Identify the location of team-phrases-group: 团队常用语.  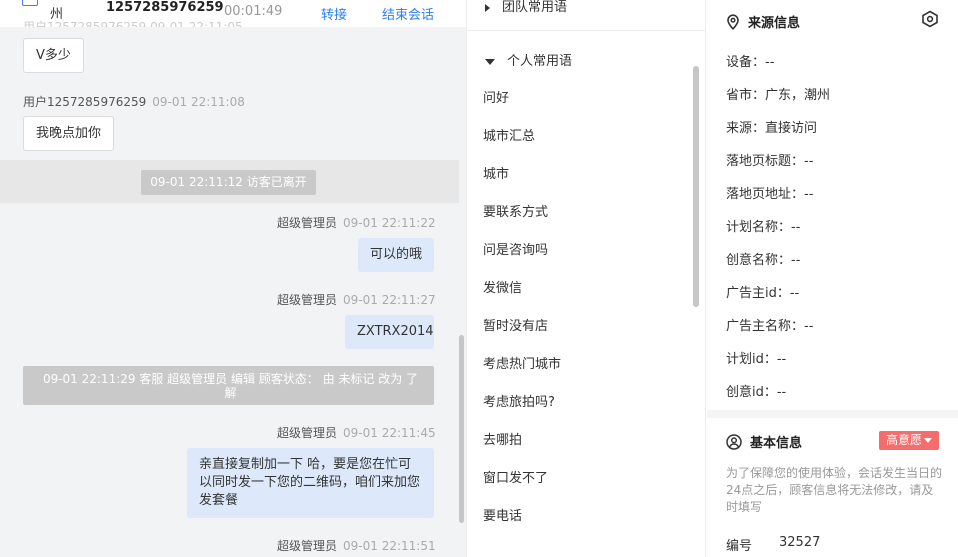
(526, 7).